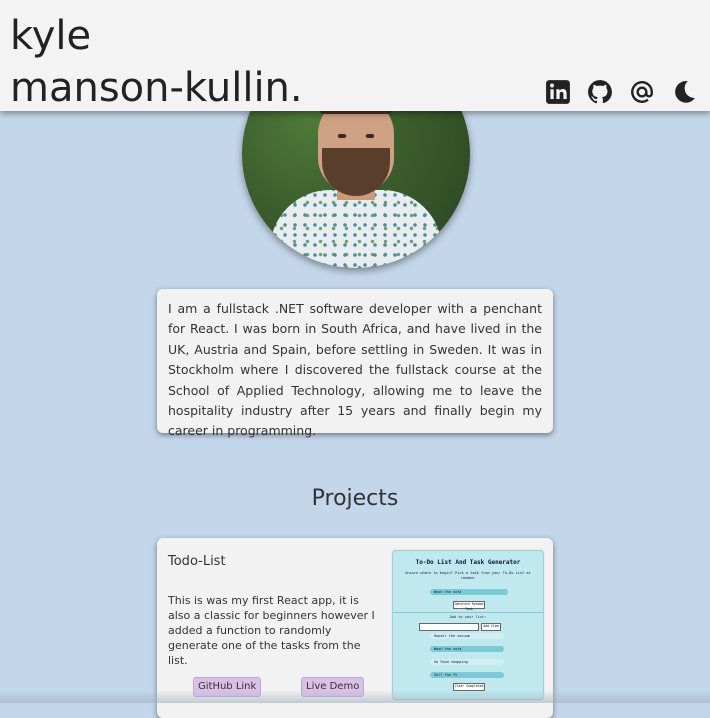 This screenshot has height=718, width=710. I want to click on header-icons, so click(621, 92).